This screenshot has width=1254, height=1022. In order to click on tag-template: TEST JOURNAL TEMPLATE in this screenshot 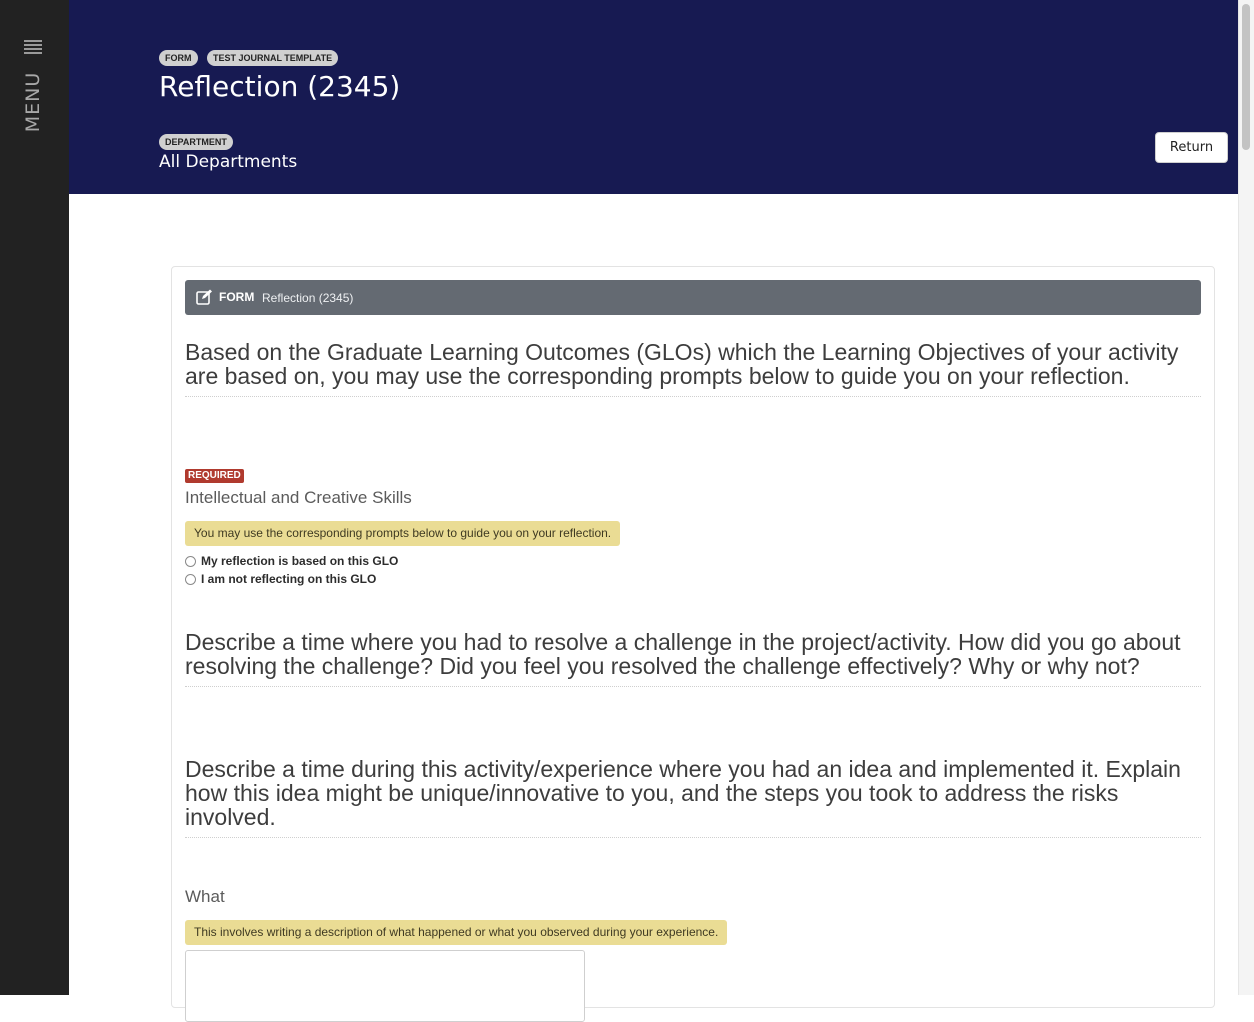, I will do `click(272, 58)`.